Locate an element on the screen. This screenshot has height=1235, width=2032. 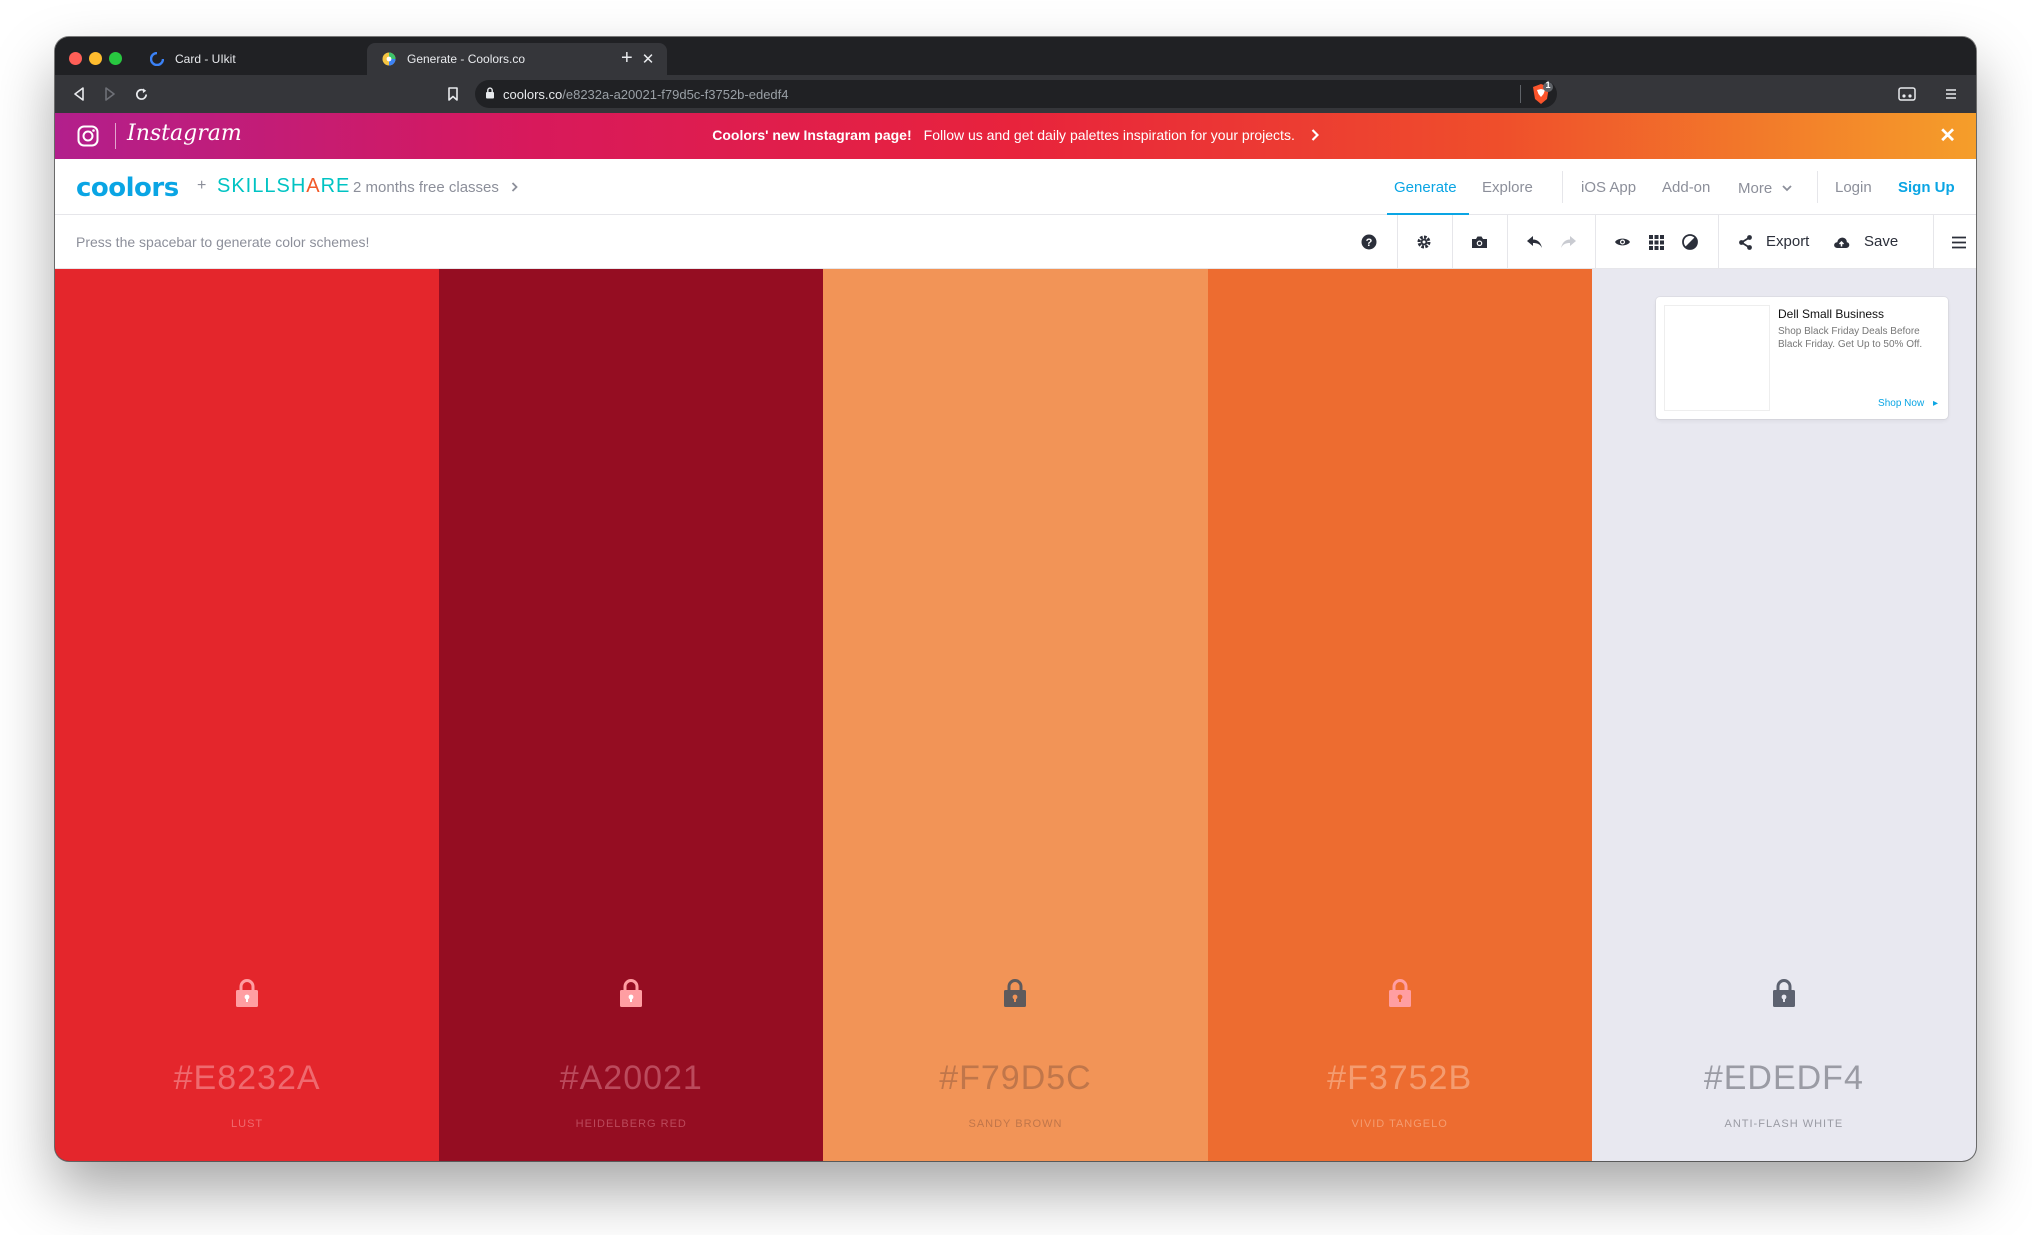
banner-headline: Coolors' new Instagram page! is located at coordinates (812, 135).